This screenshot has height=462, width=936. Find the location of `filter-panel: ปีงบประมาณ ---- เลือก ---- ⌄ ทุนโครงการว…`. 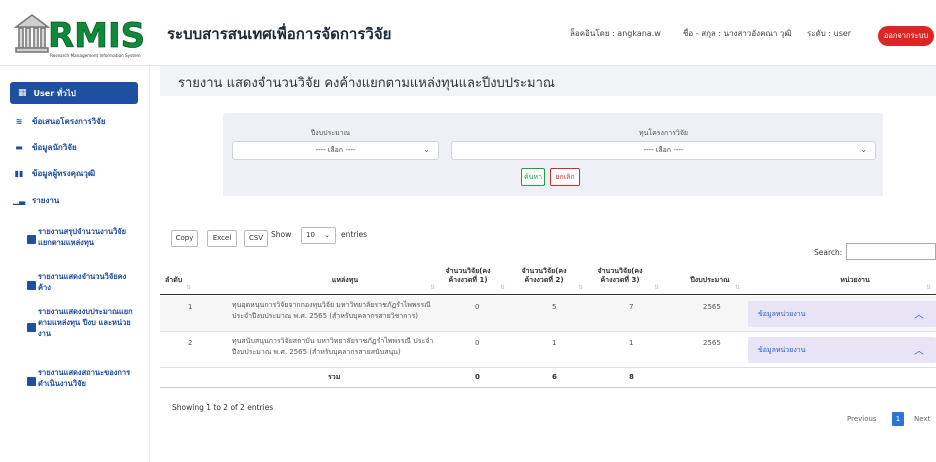

filter-panel: ปีงบประมาณ ---- เลือก ---- ⌄ ทุนโครงการว… is located at coordinates (553, 154).